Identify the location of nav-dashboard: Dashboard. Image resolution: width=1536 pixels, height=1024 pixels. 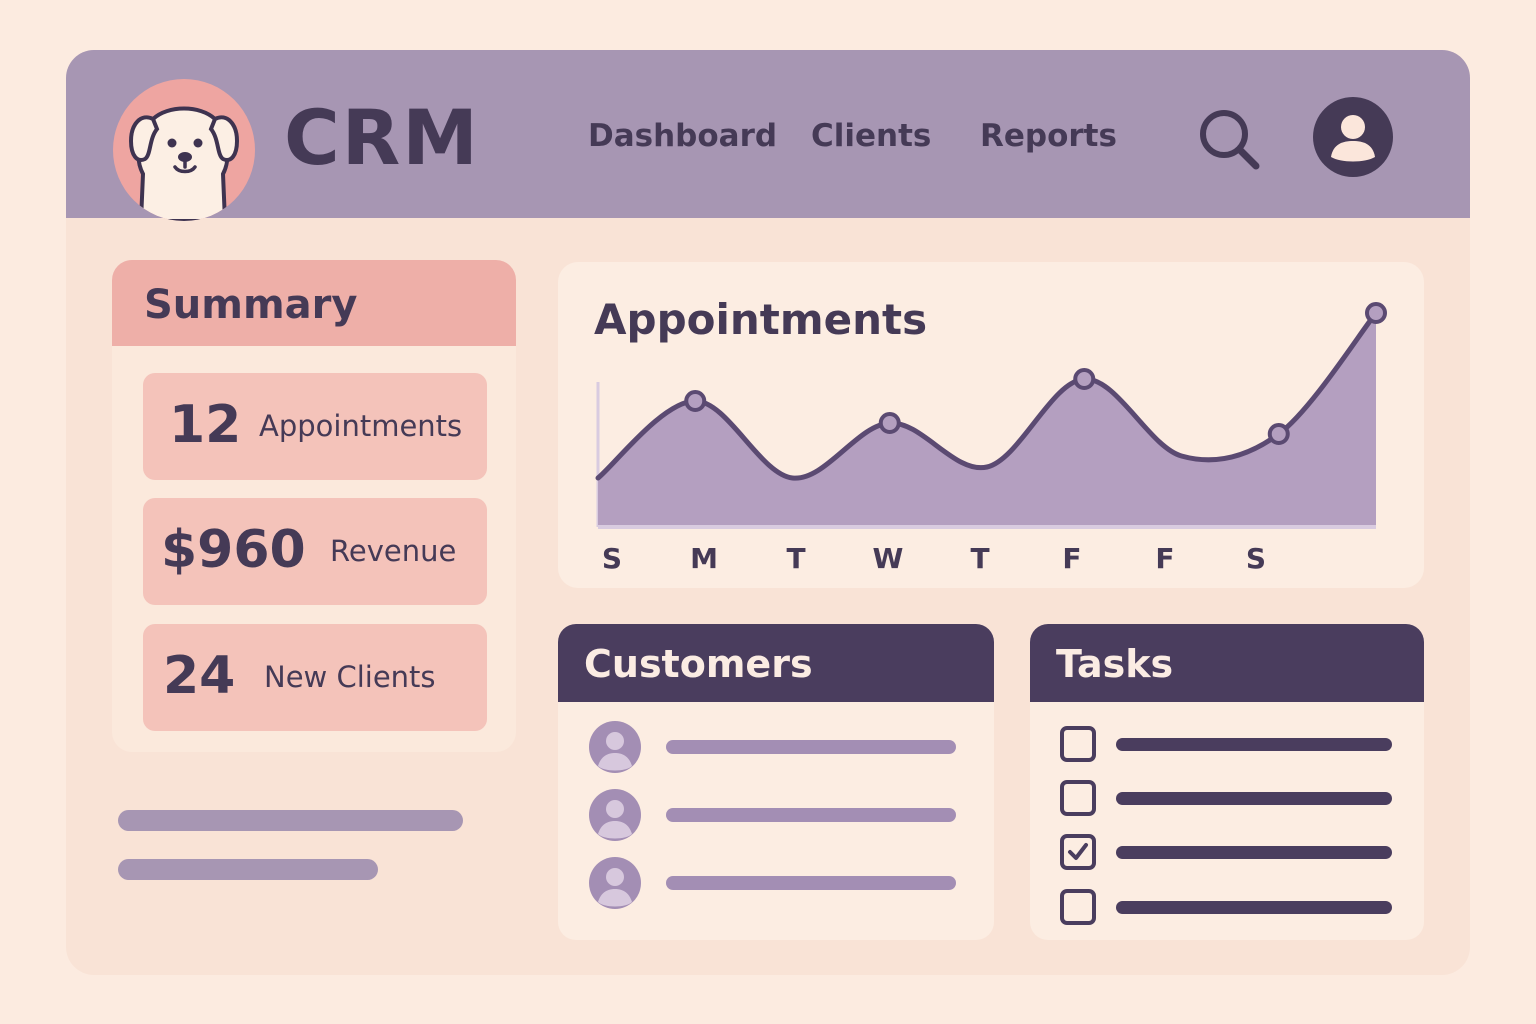
(682, 136).